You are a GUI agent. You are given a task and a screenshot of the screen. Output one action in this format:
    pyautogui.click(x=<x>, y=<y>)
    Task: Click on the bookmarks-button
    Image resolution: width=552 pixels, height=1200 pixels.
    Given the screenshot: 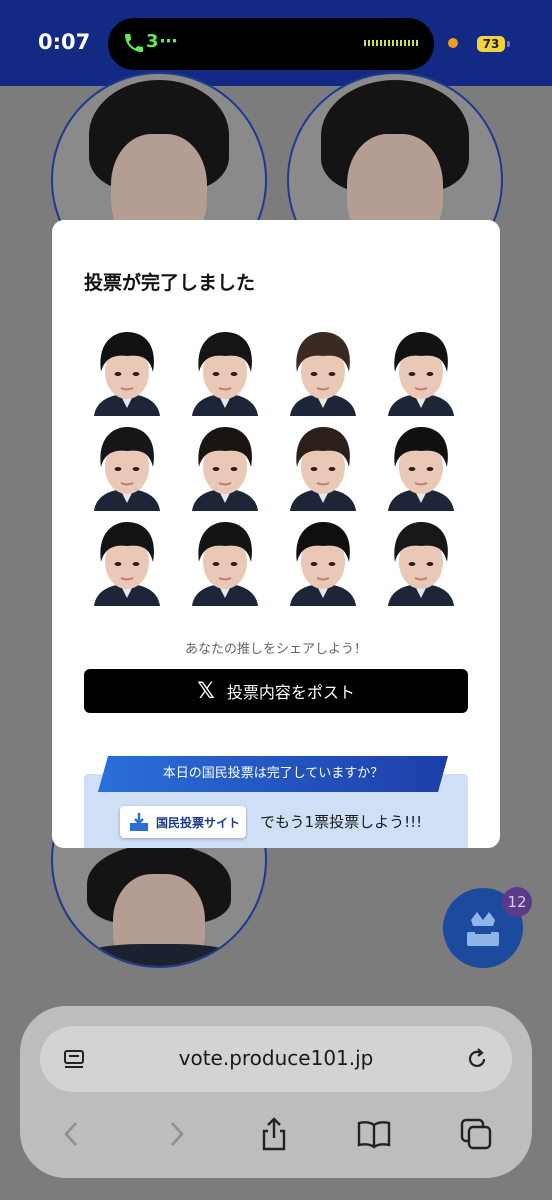 What is the action you would take?
    pyautogui.click(x=374, y=1134)
    